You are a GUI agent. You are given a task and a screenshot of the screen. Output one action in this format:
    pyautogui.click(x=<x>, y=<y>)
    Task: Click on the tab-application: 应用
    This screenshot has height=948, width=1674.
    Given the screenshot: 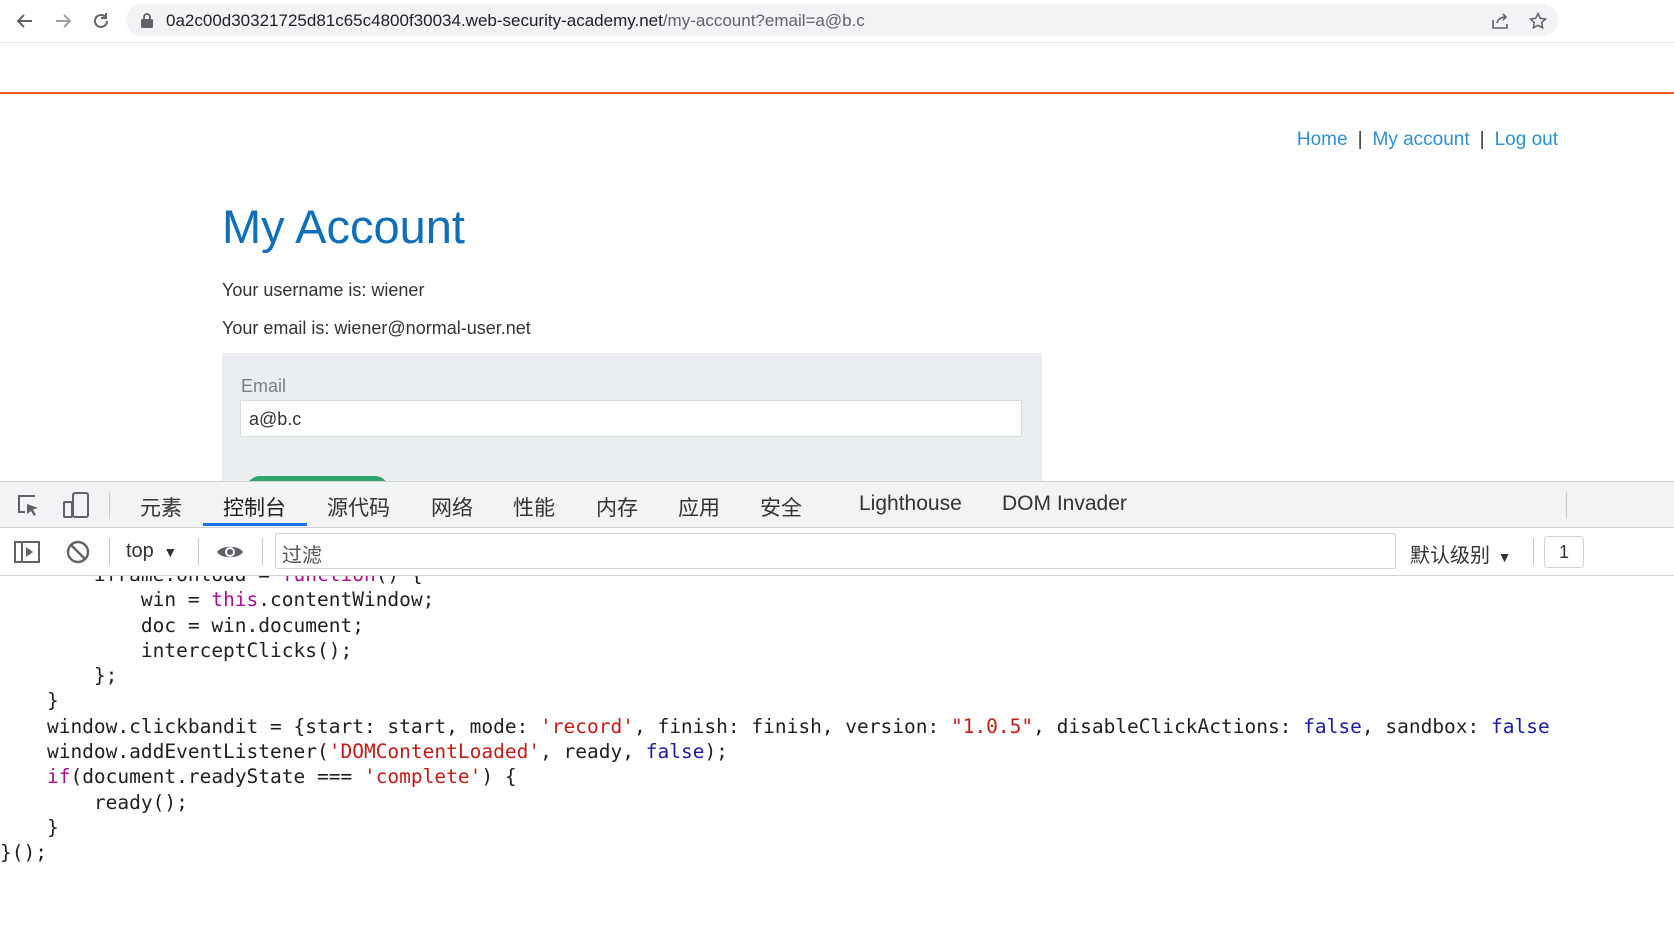 What is the action you would take?
    pyautogui.click(x=699, y=507)
    